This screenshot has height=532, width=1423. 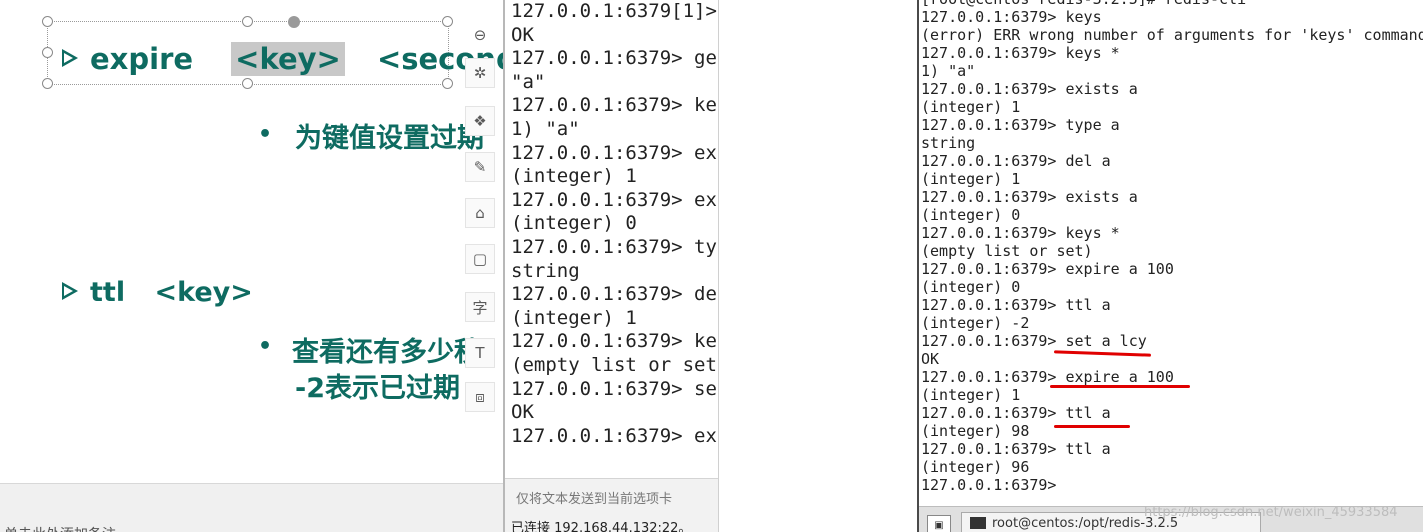 What do you see at coordinates (480, 307) in the screenshot?
I see `char-icon: 字` at bounding box center [480, 307].